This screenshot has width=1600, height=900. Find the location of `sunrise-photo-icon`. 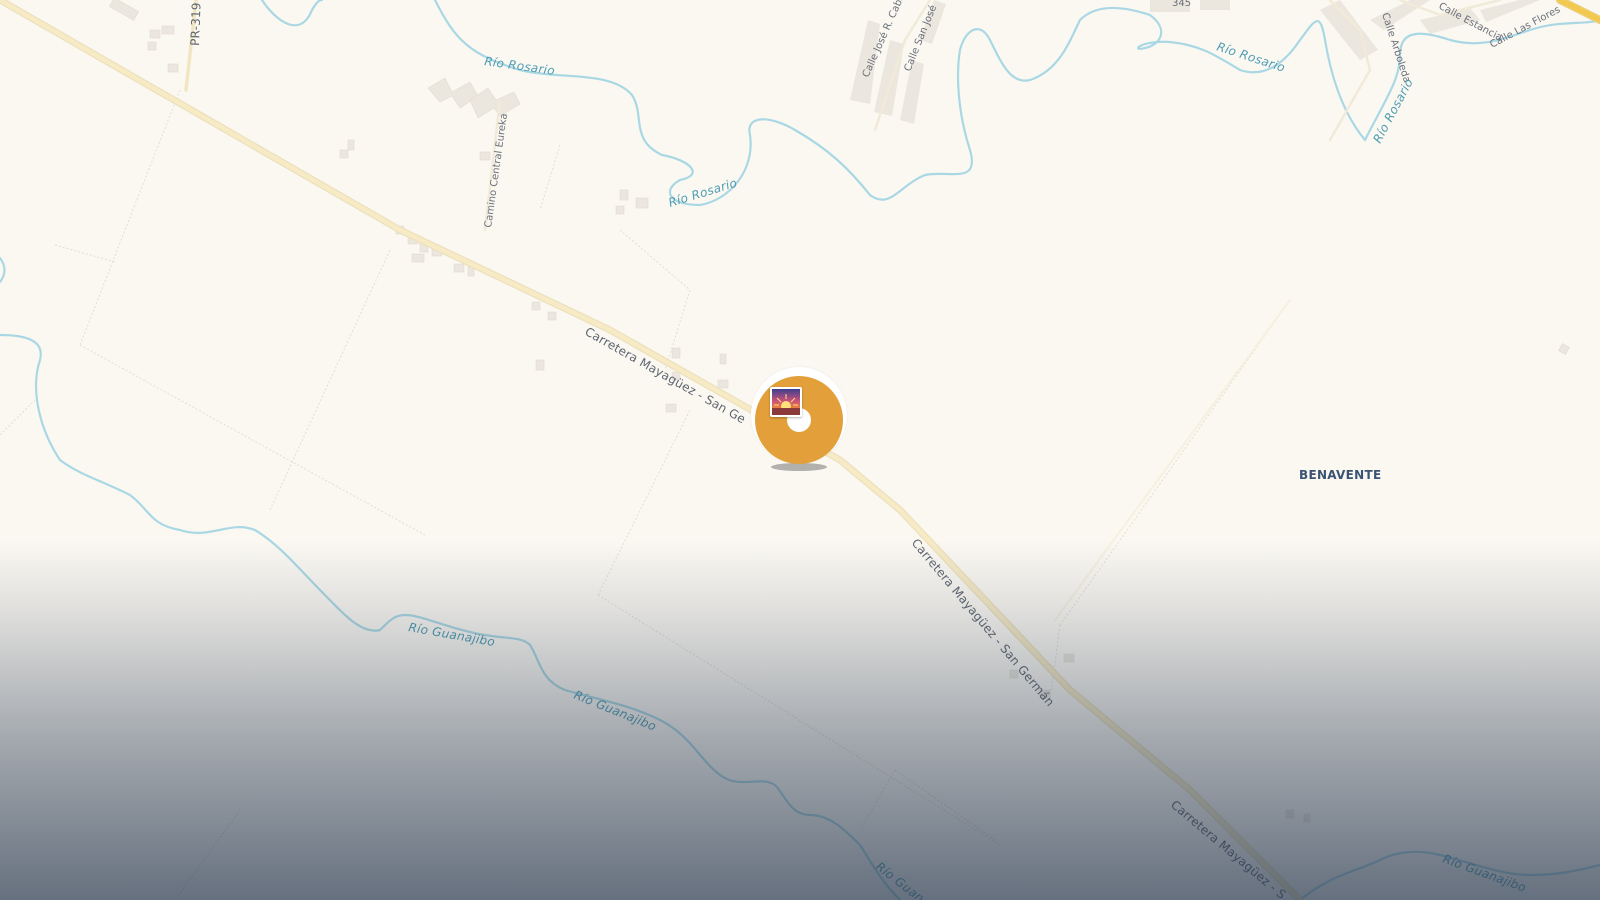

sunrise-photo-icon is located at coordinates (786, 402).